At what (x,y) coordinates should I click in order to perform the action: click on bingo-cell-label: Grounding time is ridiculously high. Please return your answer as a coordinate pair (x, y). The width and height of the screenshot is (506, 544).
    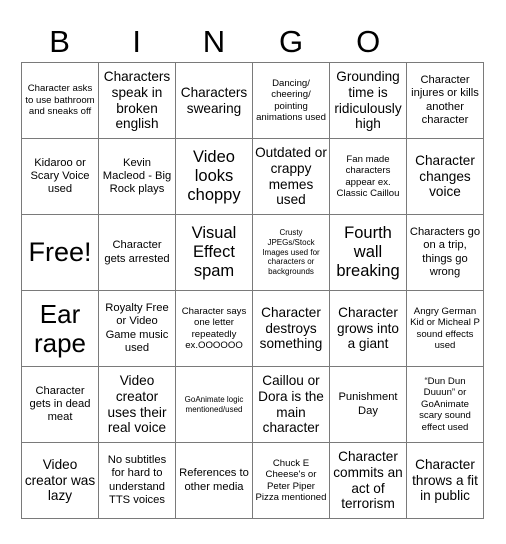
    Looking at the image, I should click on (368, 100).